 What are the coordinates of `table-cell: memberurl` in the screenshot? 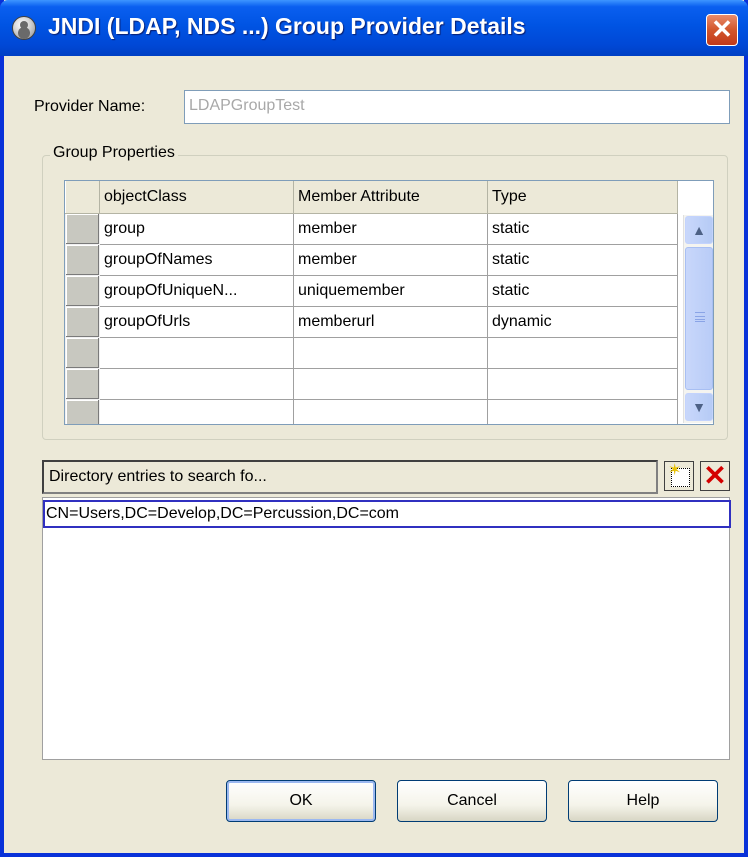 It's located at (390, 322).